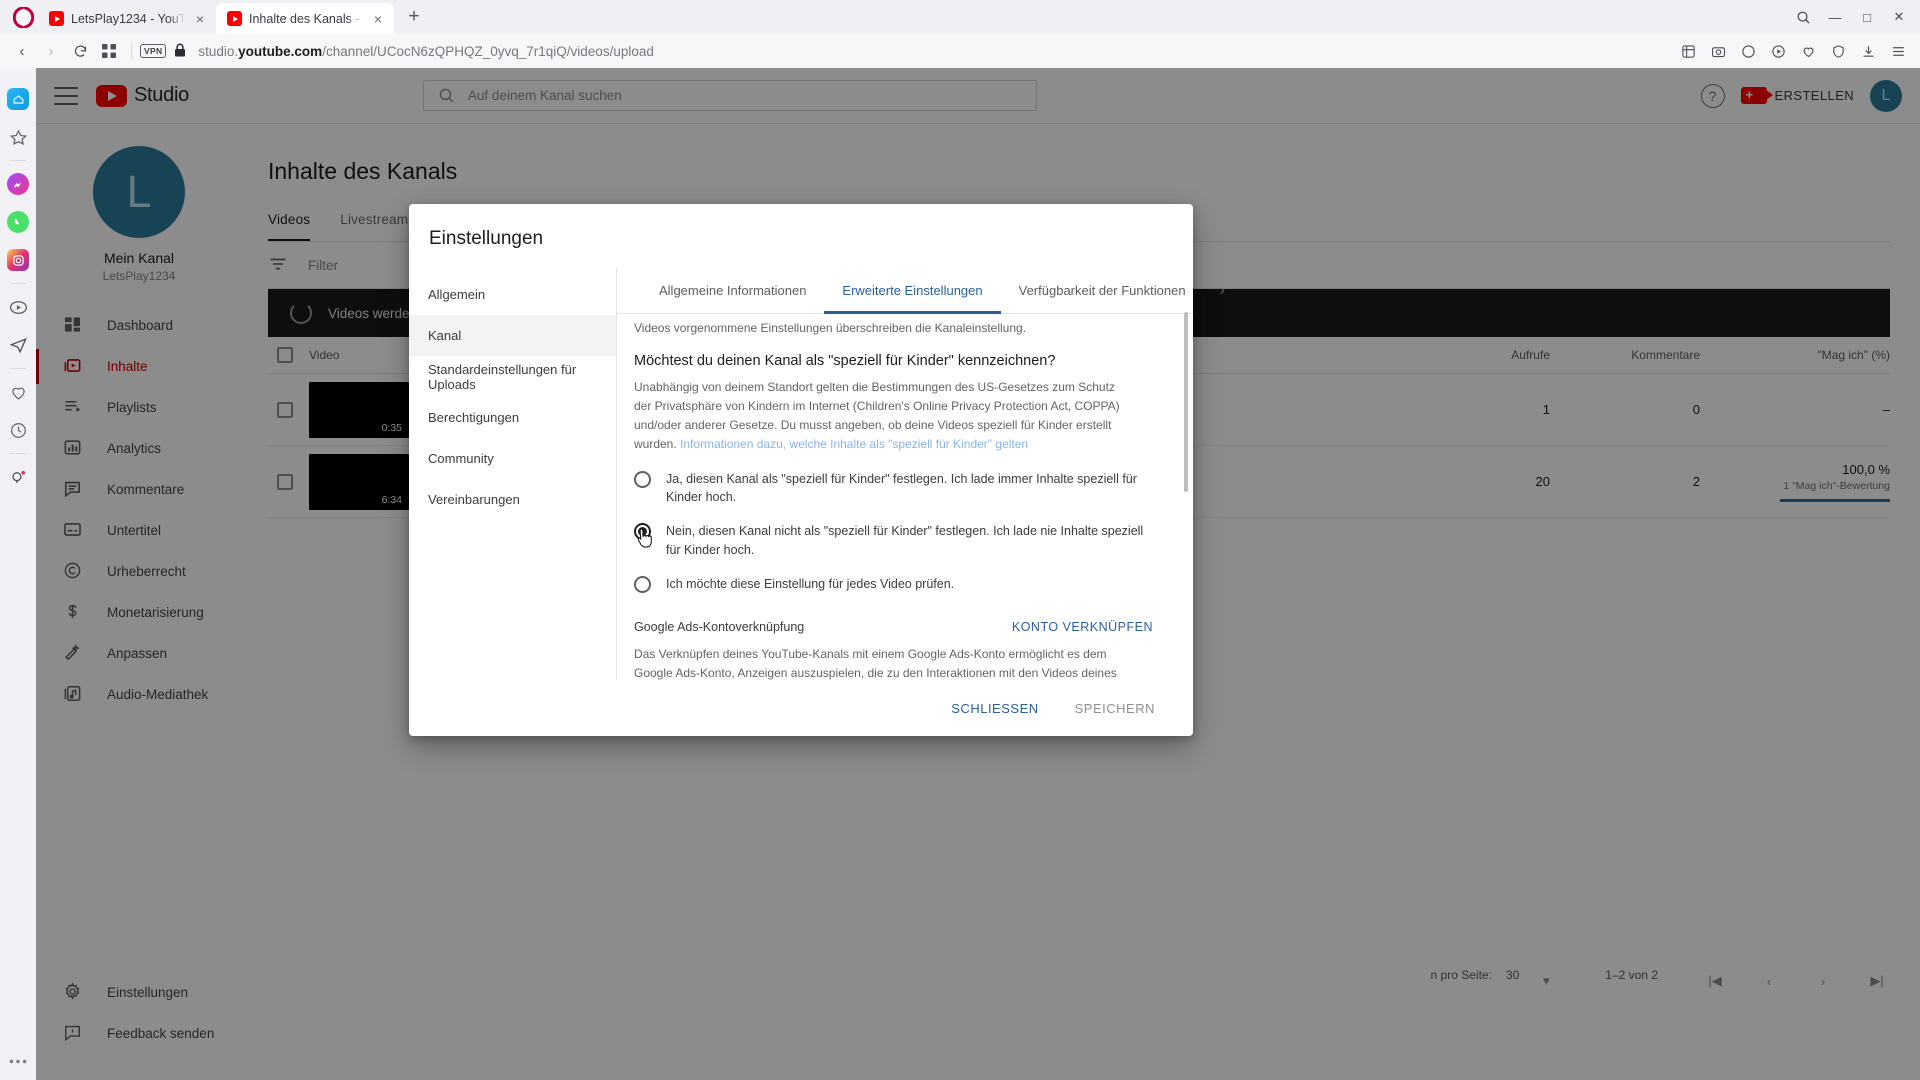 The width and height of the screenshot is (1920, 1080). I want to click on search-icon, so click(1803, 17).